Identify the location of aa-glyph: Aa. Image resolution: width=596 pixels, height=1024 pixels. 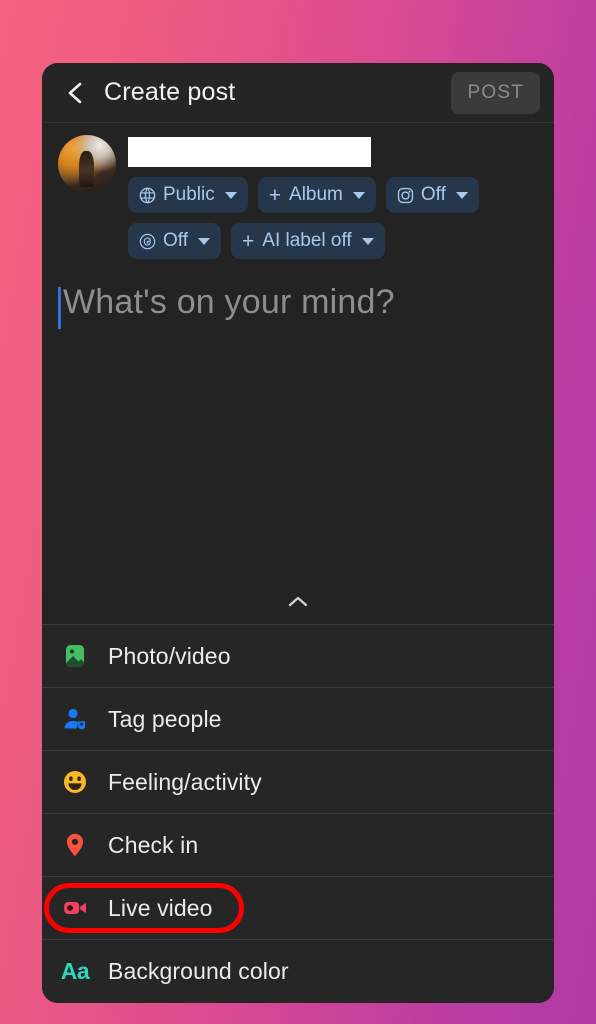
(75, 971).